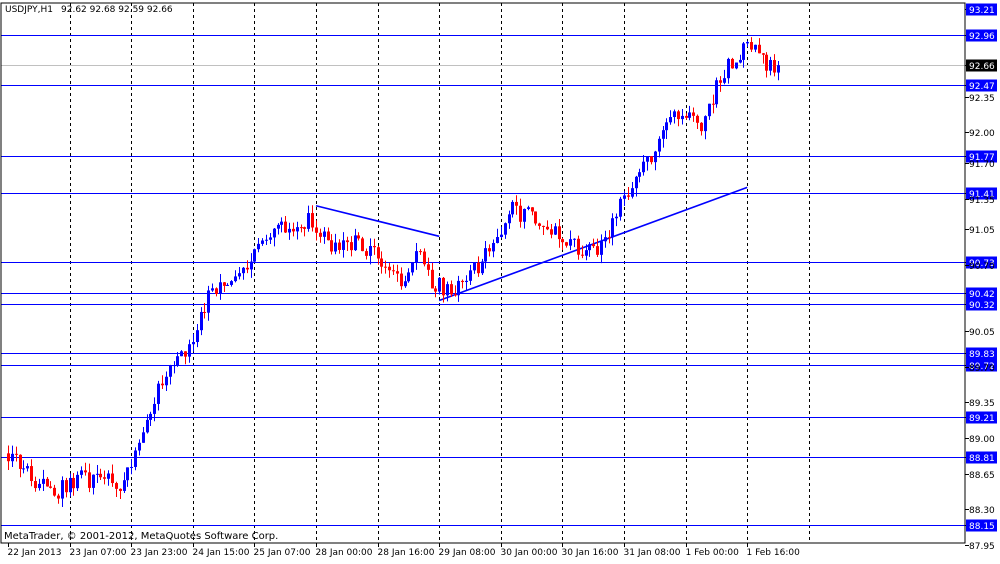 This screenshot has height=564, width=1000. I want to click on x-tick-label: 30 Jan 16:00, so click(590, 553).